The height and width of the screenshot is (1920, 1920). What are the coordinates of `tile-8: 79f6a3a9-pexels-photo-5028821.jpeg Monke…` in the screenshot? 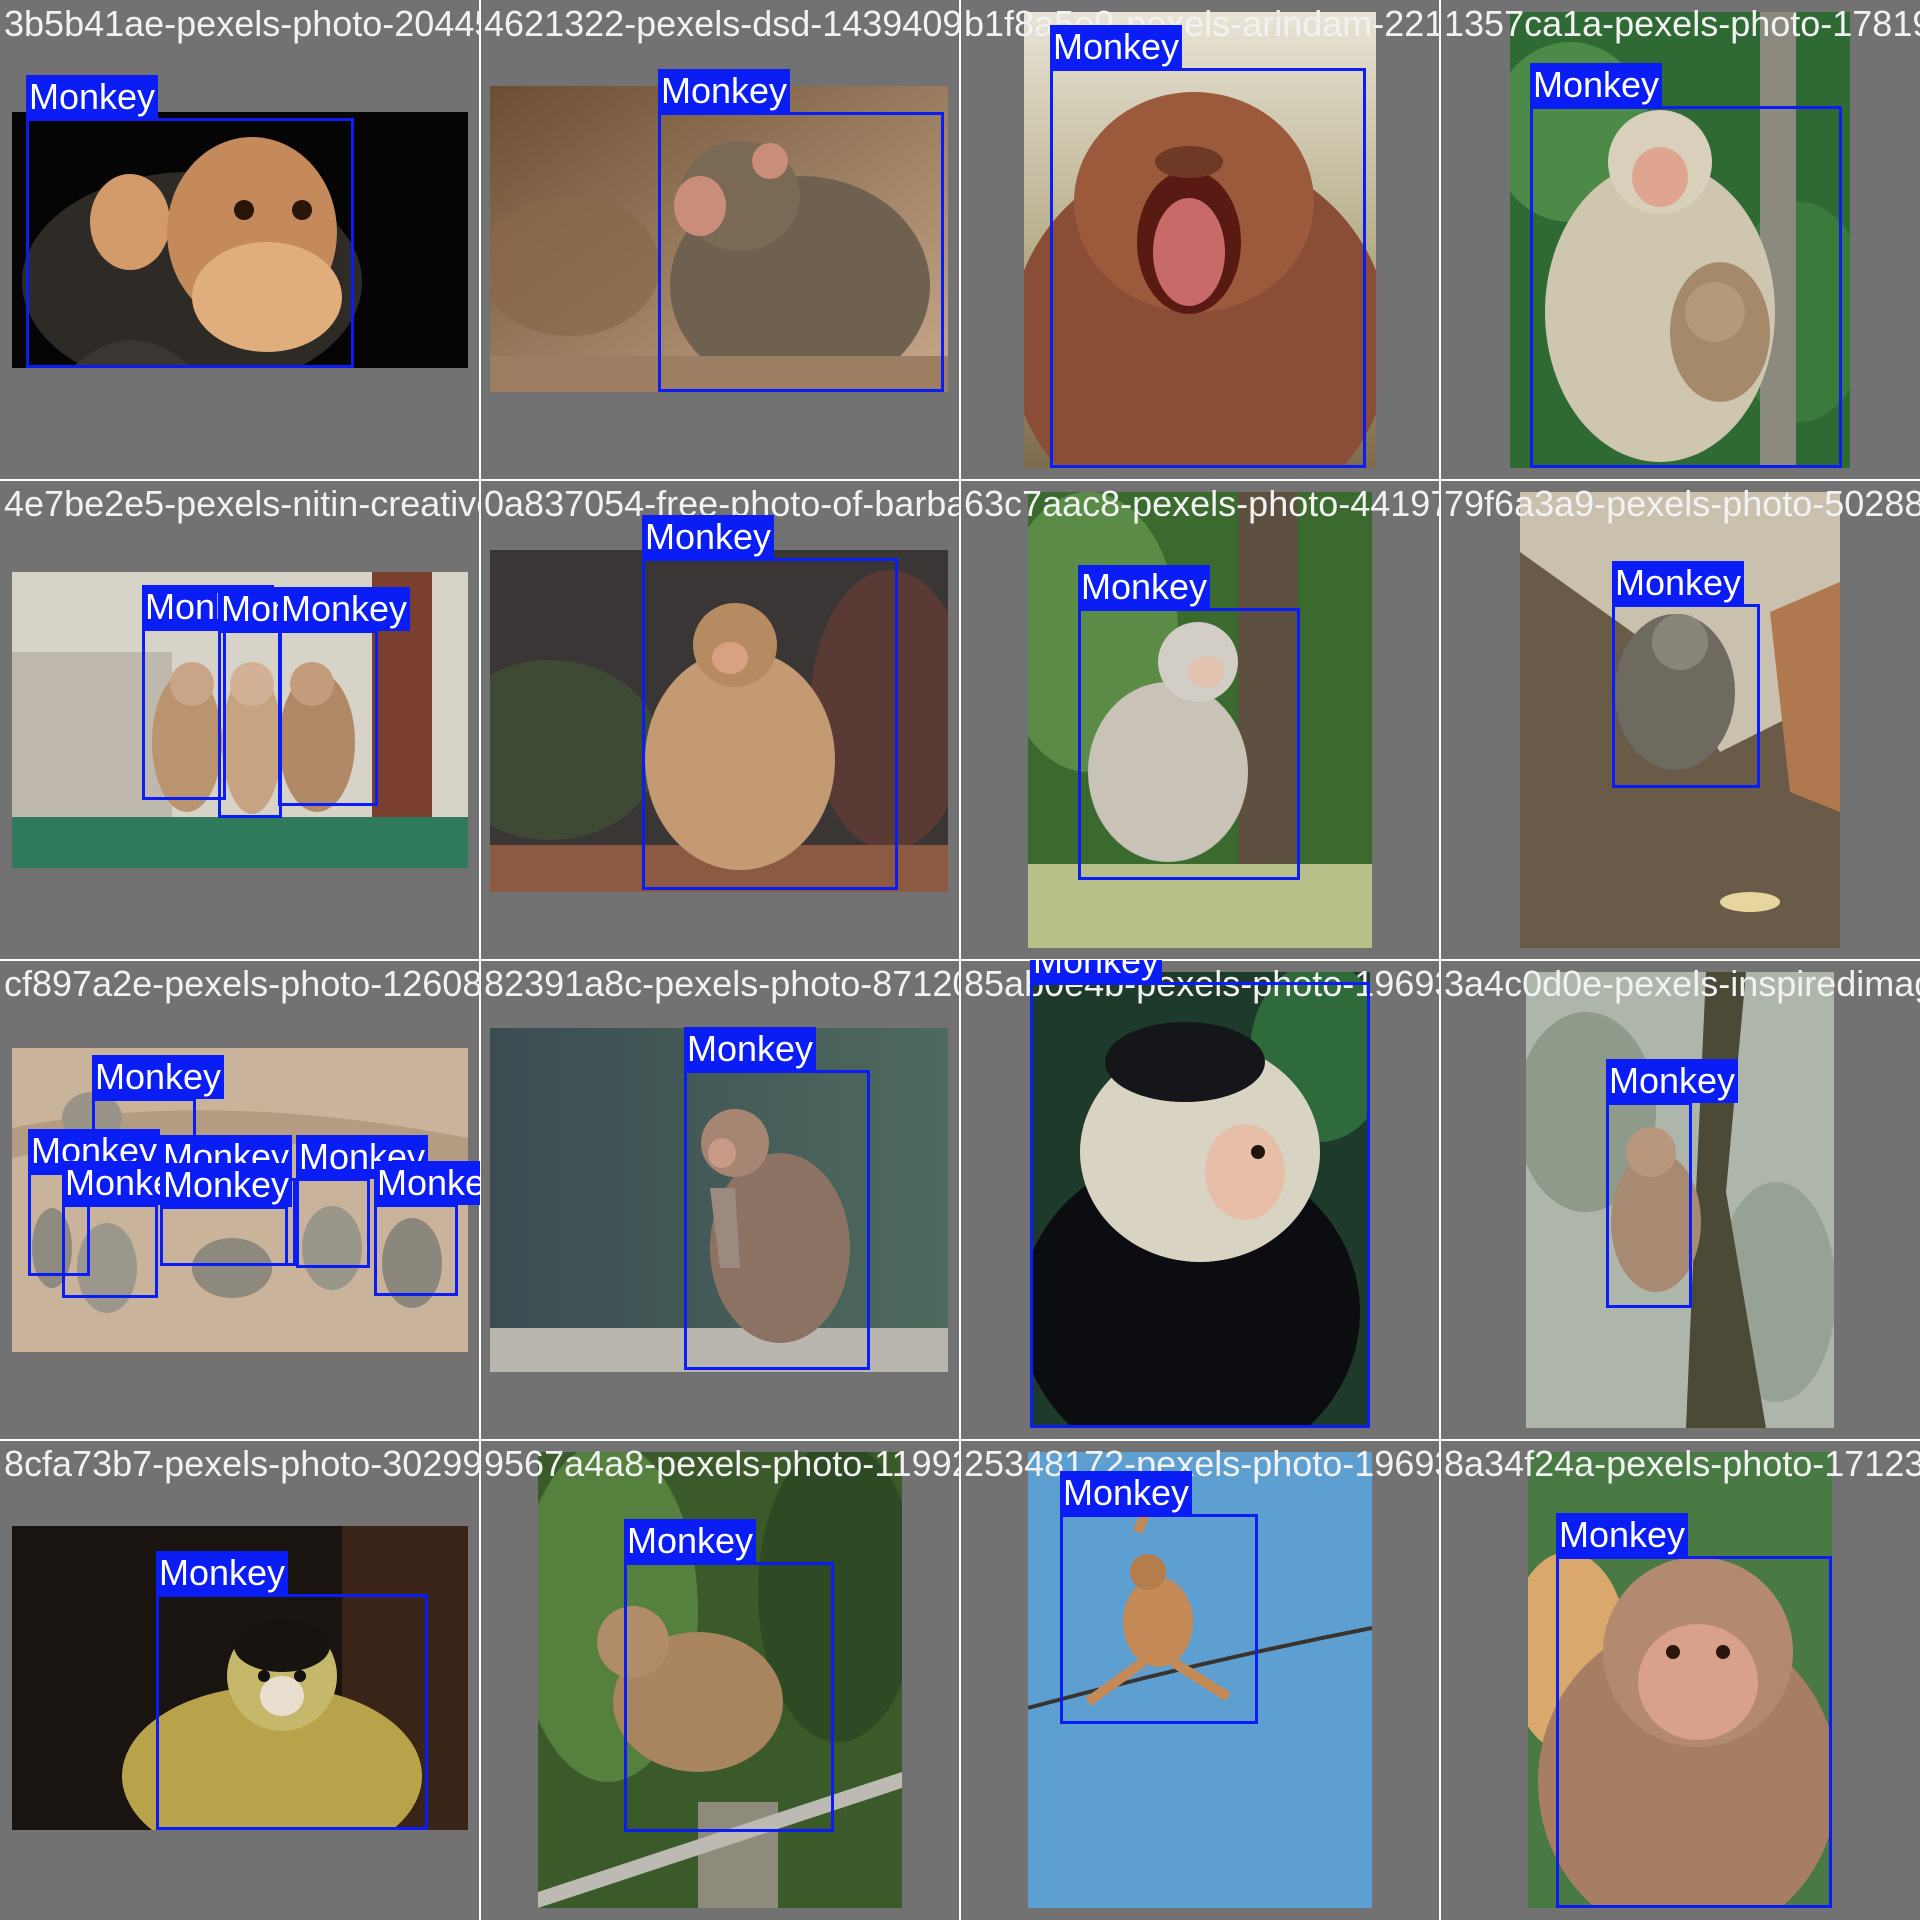 It's located at (1680, 720).